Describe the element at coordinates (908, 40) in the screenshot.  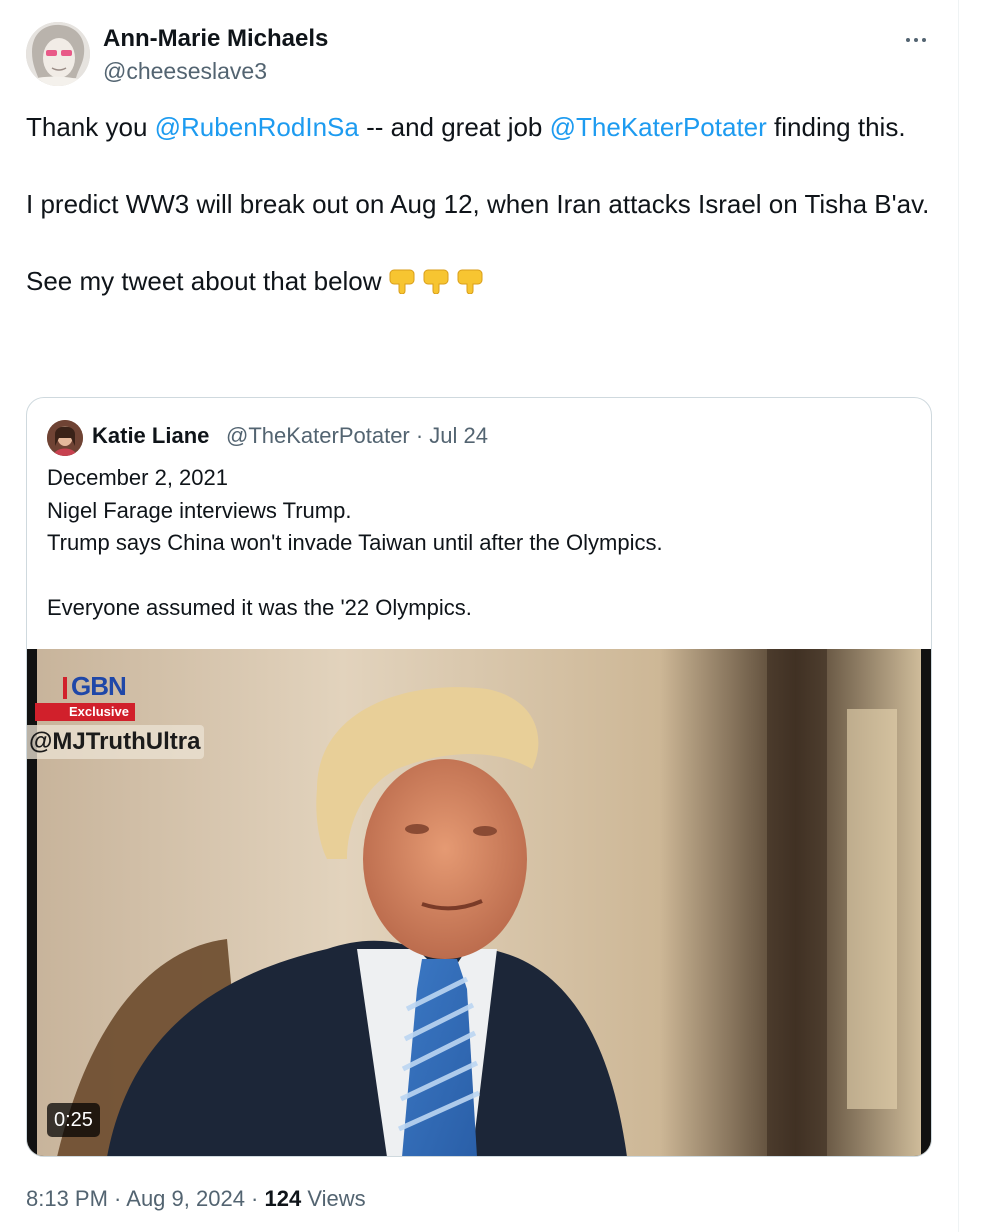
I see `more-horizontal-icon` at that location.